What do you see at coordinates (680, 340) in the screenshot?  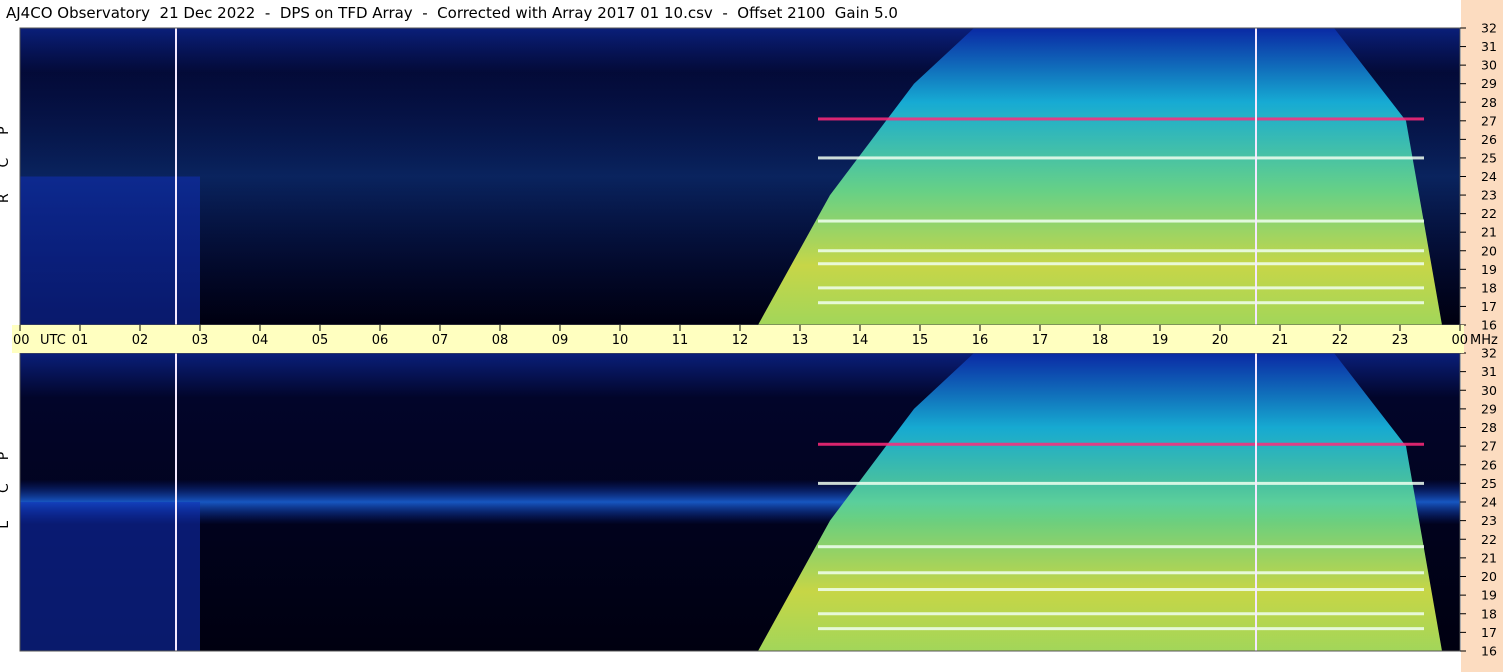 I see `time-tick-label: 11` at bounding box center [680, 340].